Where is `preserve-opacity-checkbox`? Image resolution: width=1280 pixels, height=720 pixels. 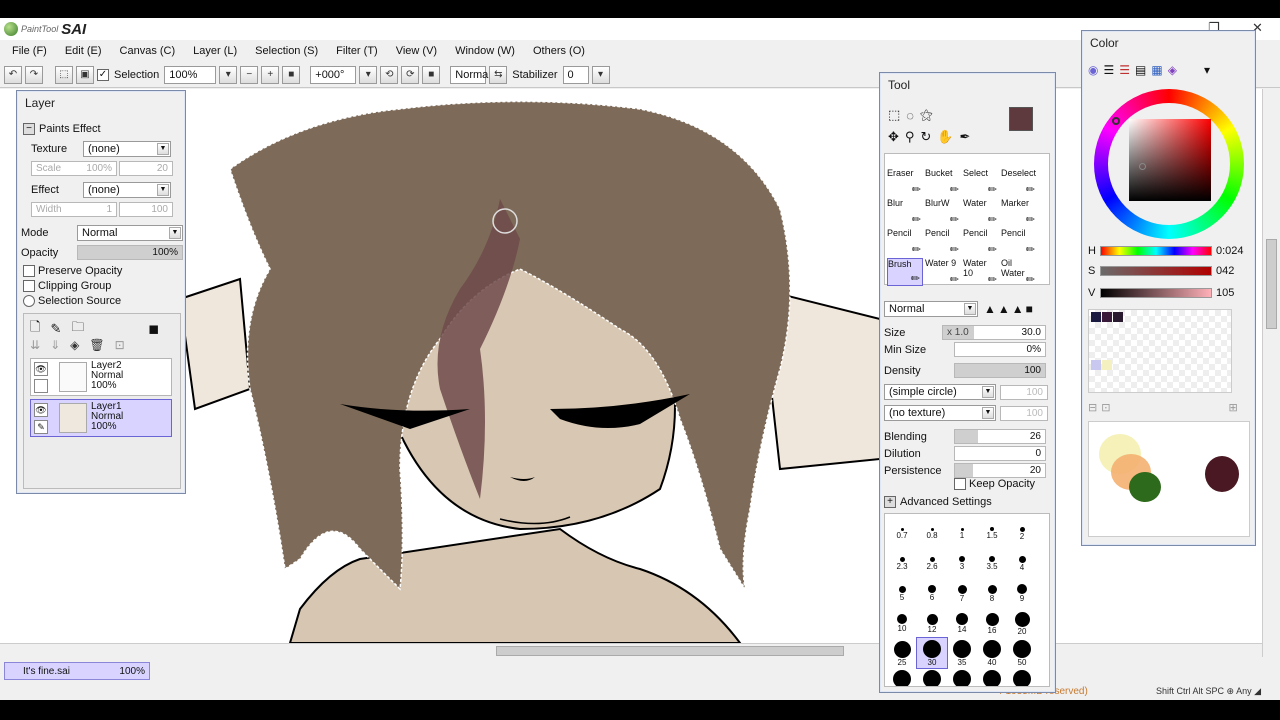
preserve-opacity-checkbox is located at coordinates (29, 271).